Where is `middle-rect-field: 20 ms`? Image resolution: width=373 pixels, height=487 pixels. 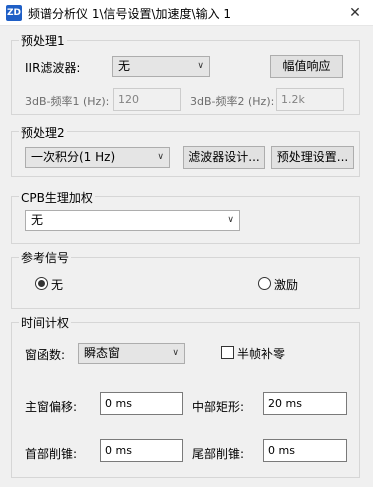 middle-rect-field: 20 ms is located at coordinates (305, 403).